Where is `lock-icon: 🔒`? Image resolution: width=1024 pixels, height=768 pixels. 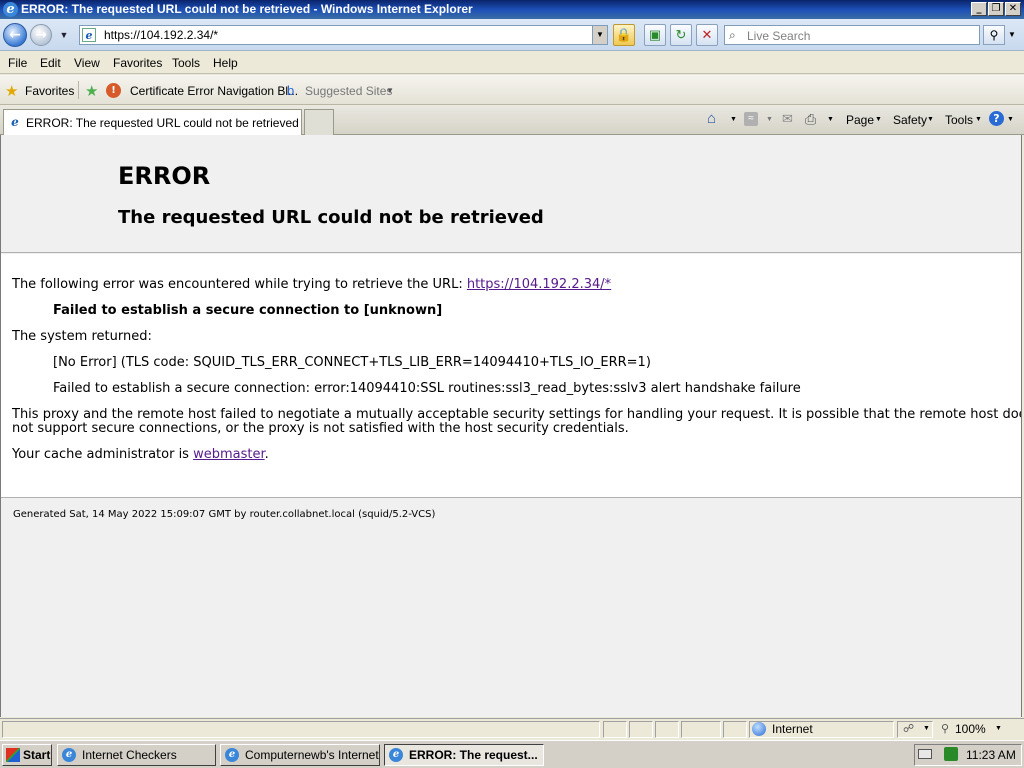
lock-icon: 🔒 is located at coordinates (624, 35).